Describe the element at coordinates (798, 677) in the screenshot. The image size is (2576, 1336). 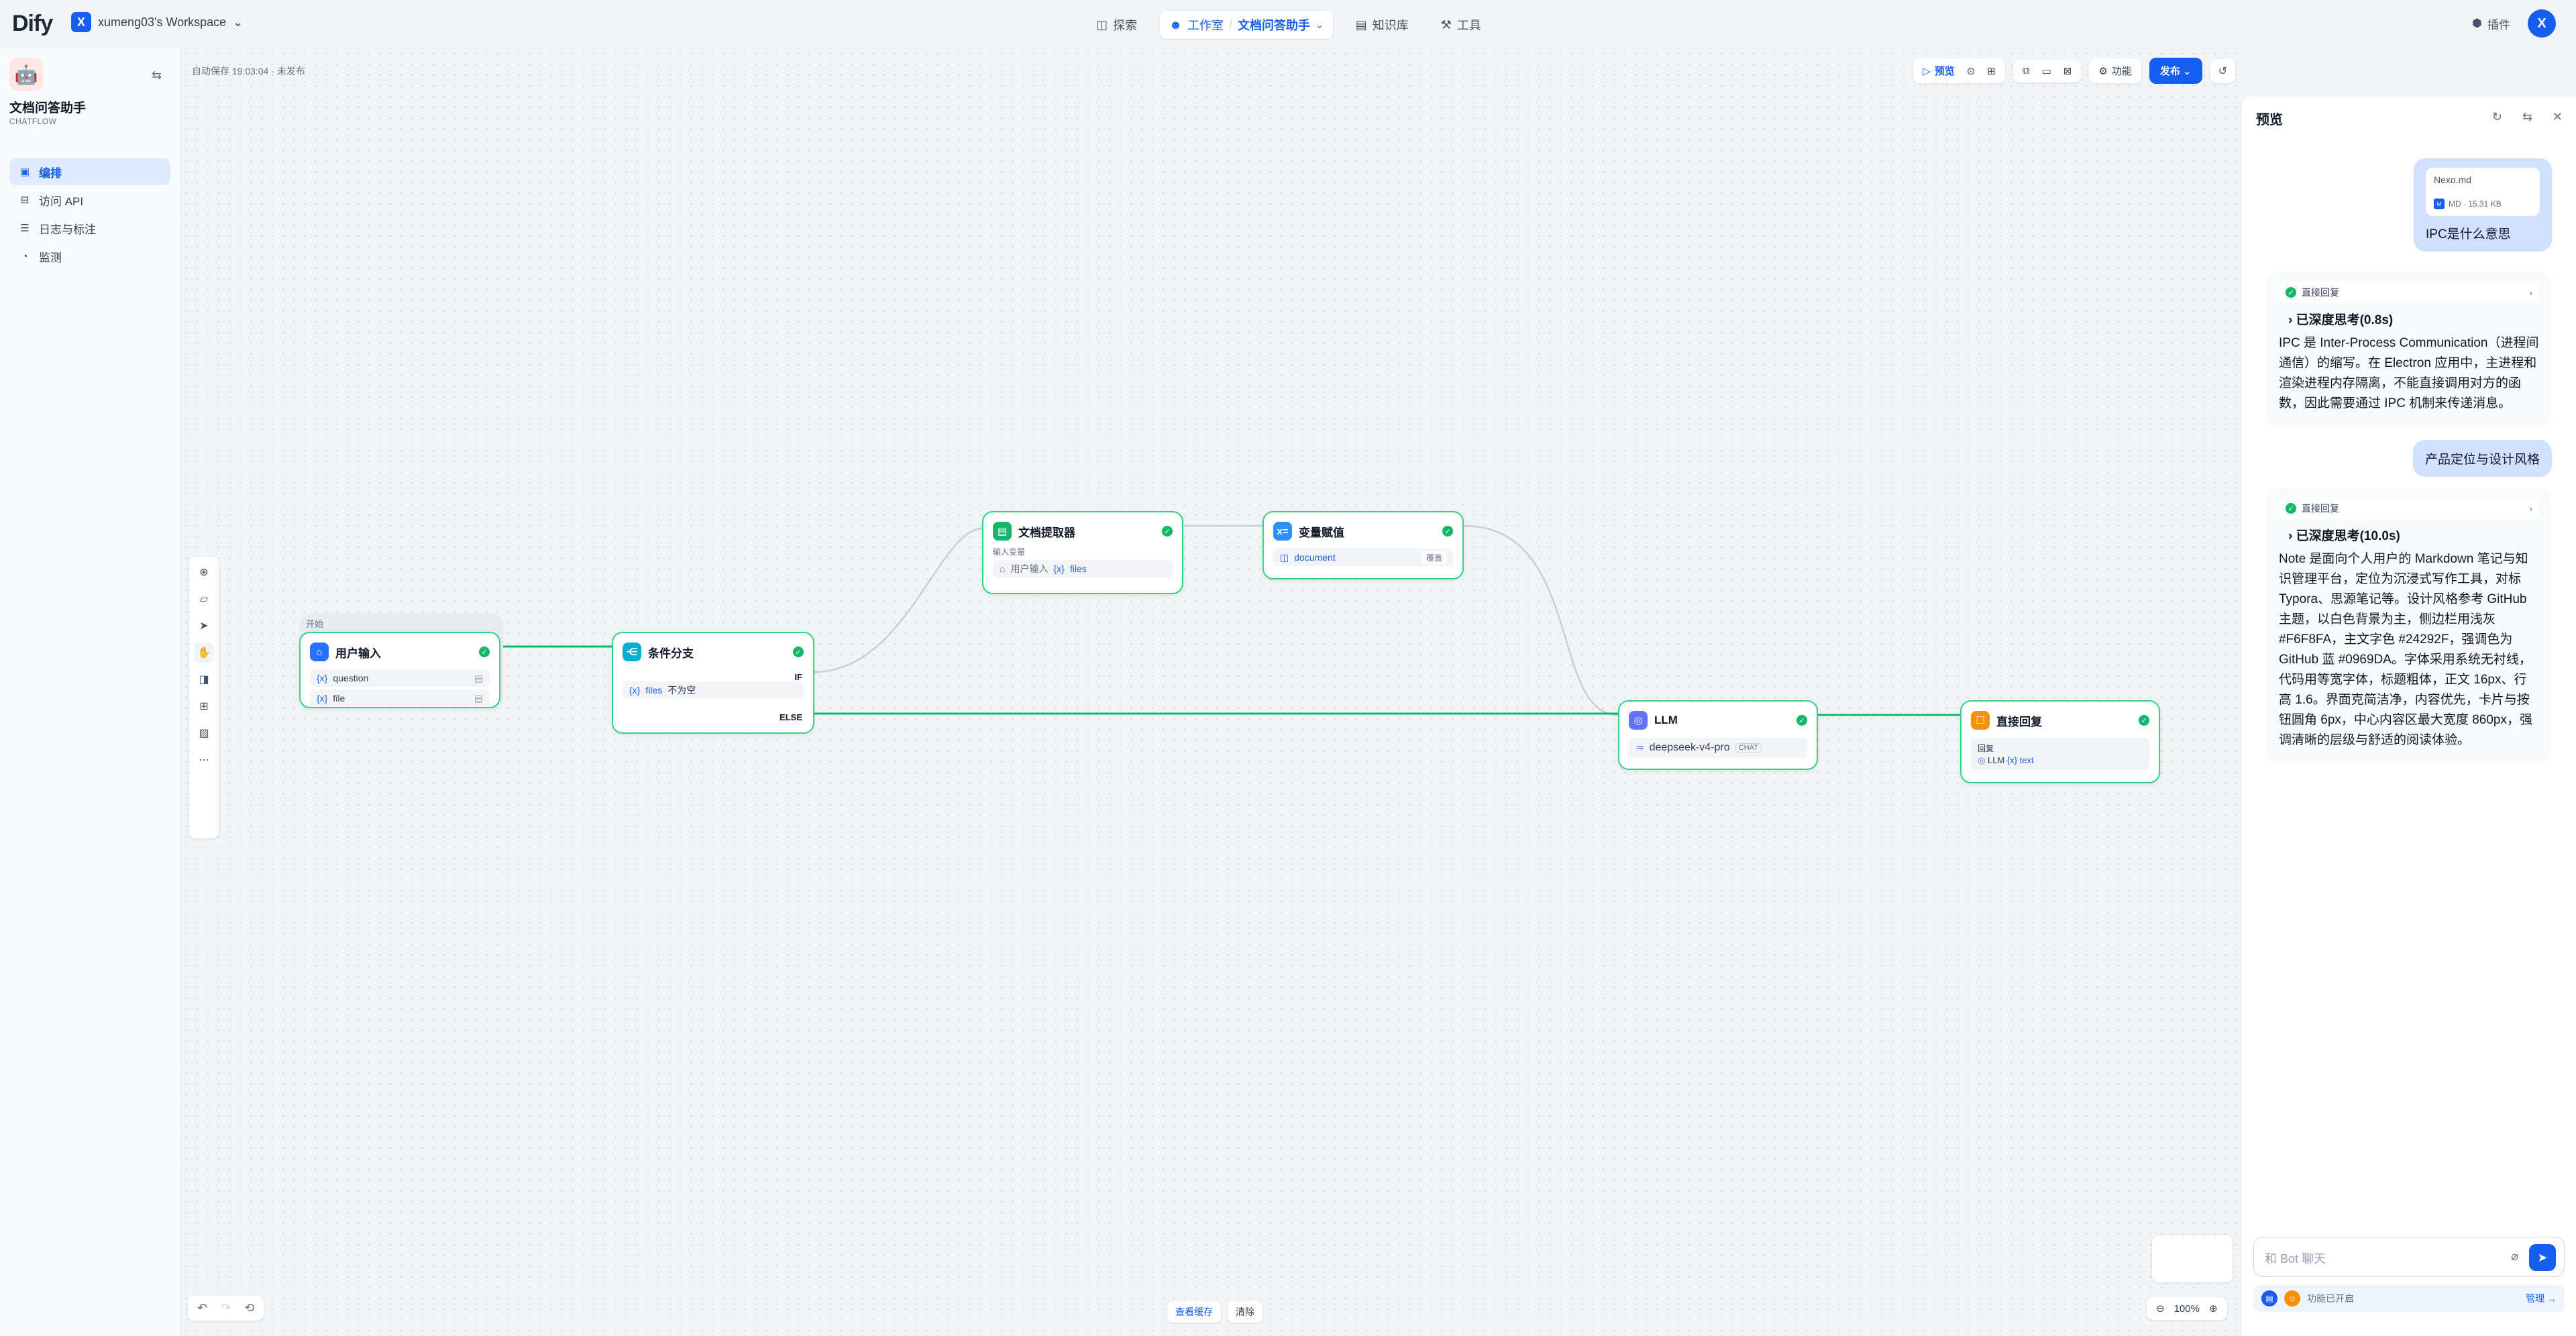
I see `if-label: IF` at that location.